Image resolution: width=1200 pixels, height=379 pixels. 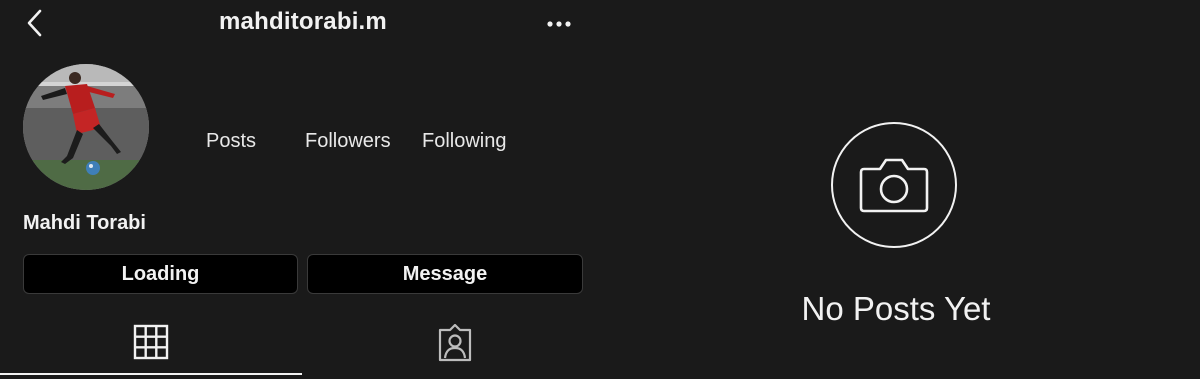 What do you see at coordinates (896, 308) in the screenshot?
I see `no-posts-text: No Posts Yet` at bounding box center [896, 308].